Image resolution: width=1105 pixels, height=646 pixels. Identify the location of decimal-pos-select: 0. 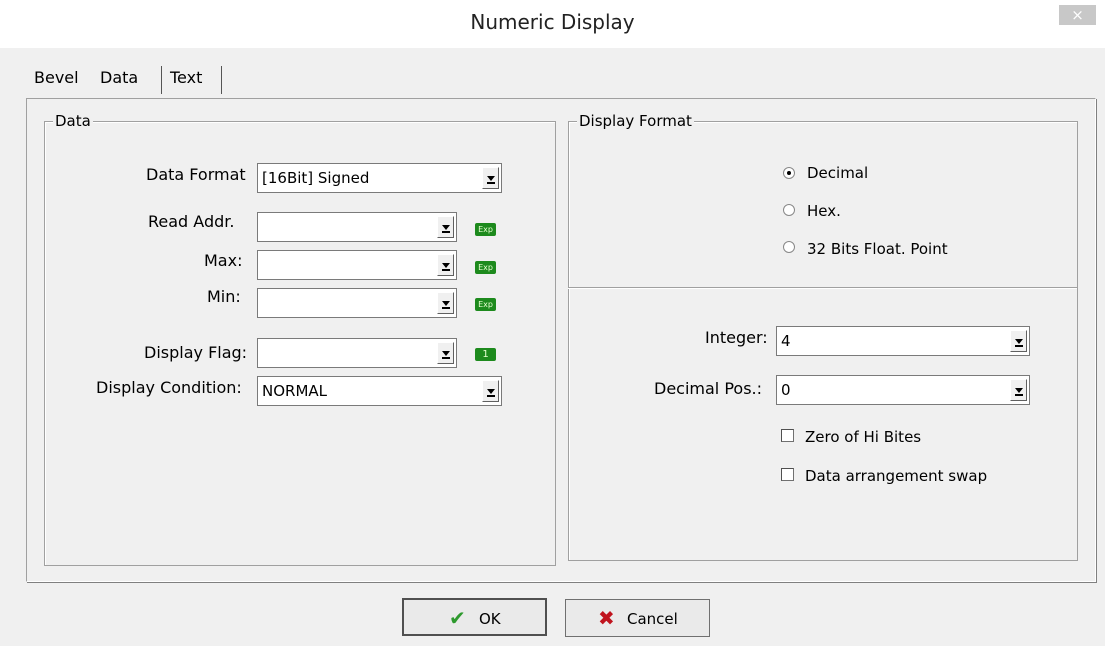
(903, 390).